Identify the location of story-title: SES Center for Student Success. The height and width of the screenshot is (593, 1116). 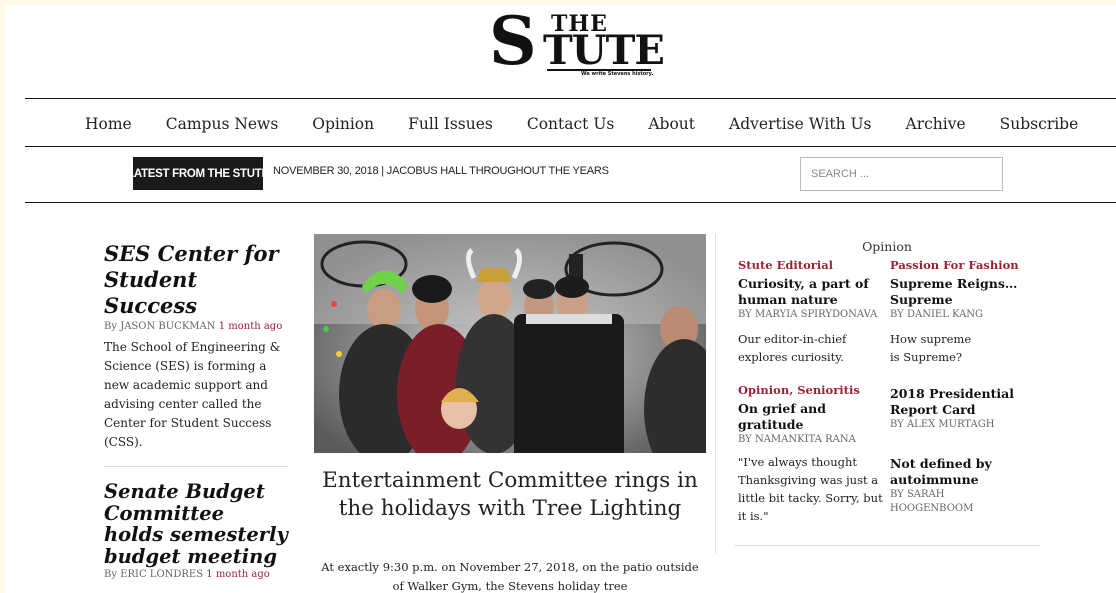
(196, 280).